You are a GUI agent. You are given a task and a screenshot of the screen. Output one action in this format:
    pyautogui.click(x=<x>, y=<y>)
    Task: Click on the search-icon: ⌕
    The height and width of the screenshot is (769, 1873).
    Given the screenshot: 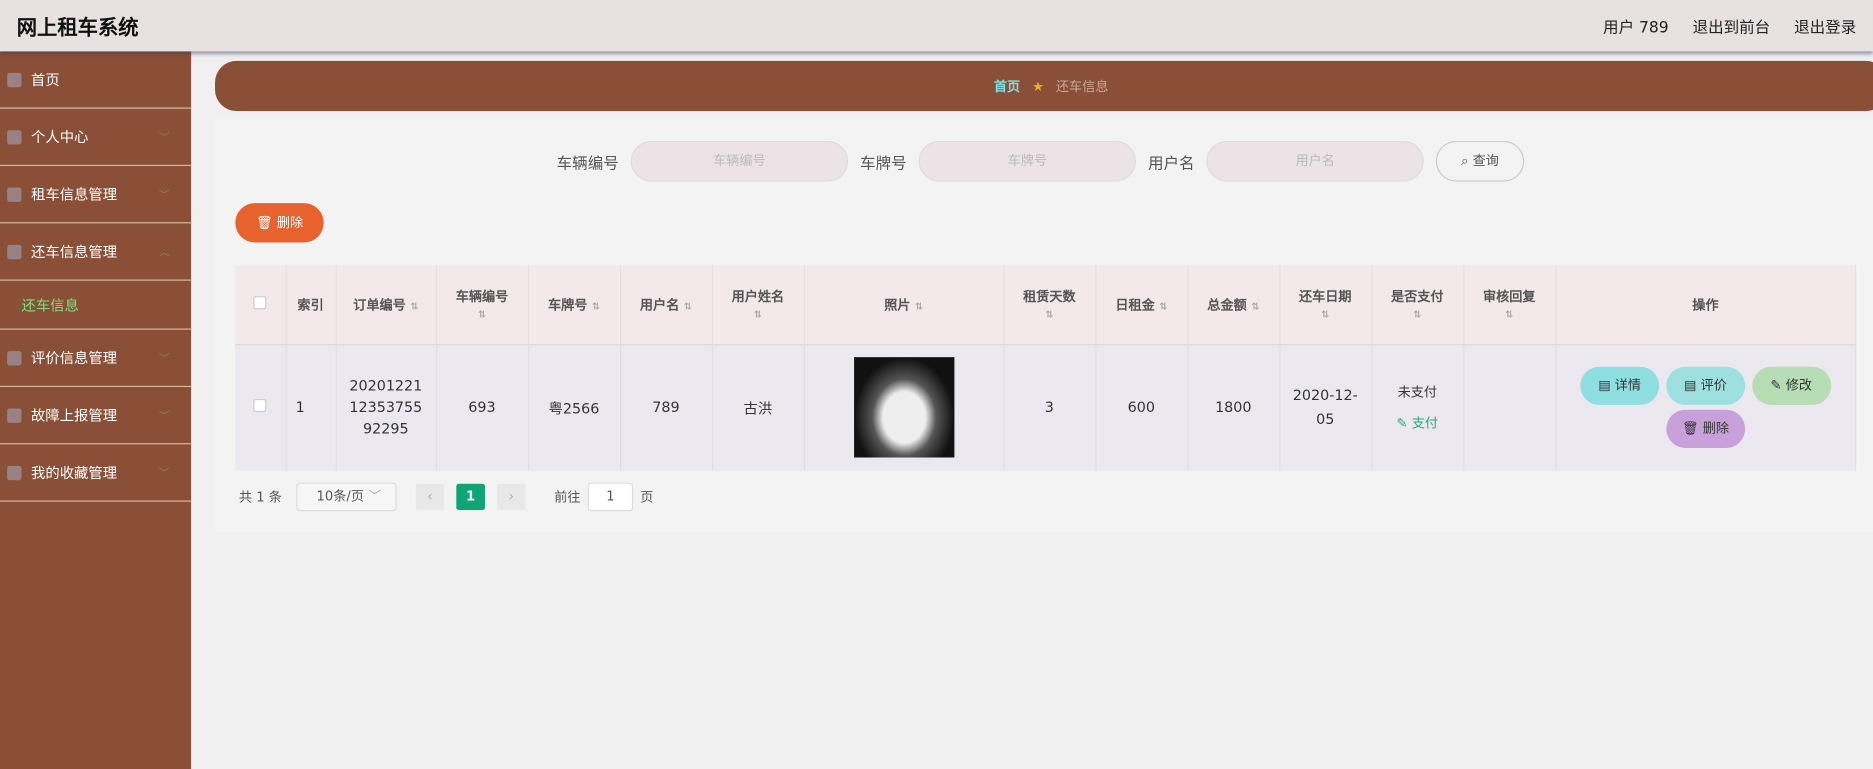 What is the action you would take?
    pyautogui.click(x=1467, y=160)
    